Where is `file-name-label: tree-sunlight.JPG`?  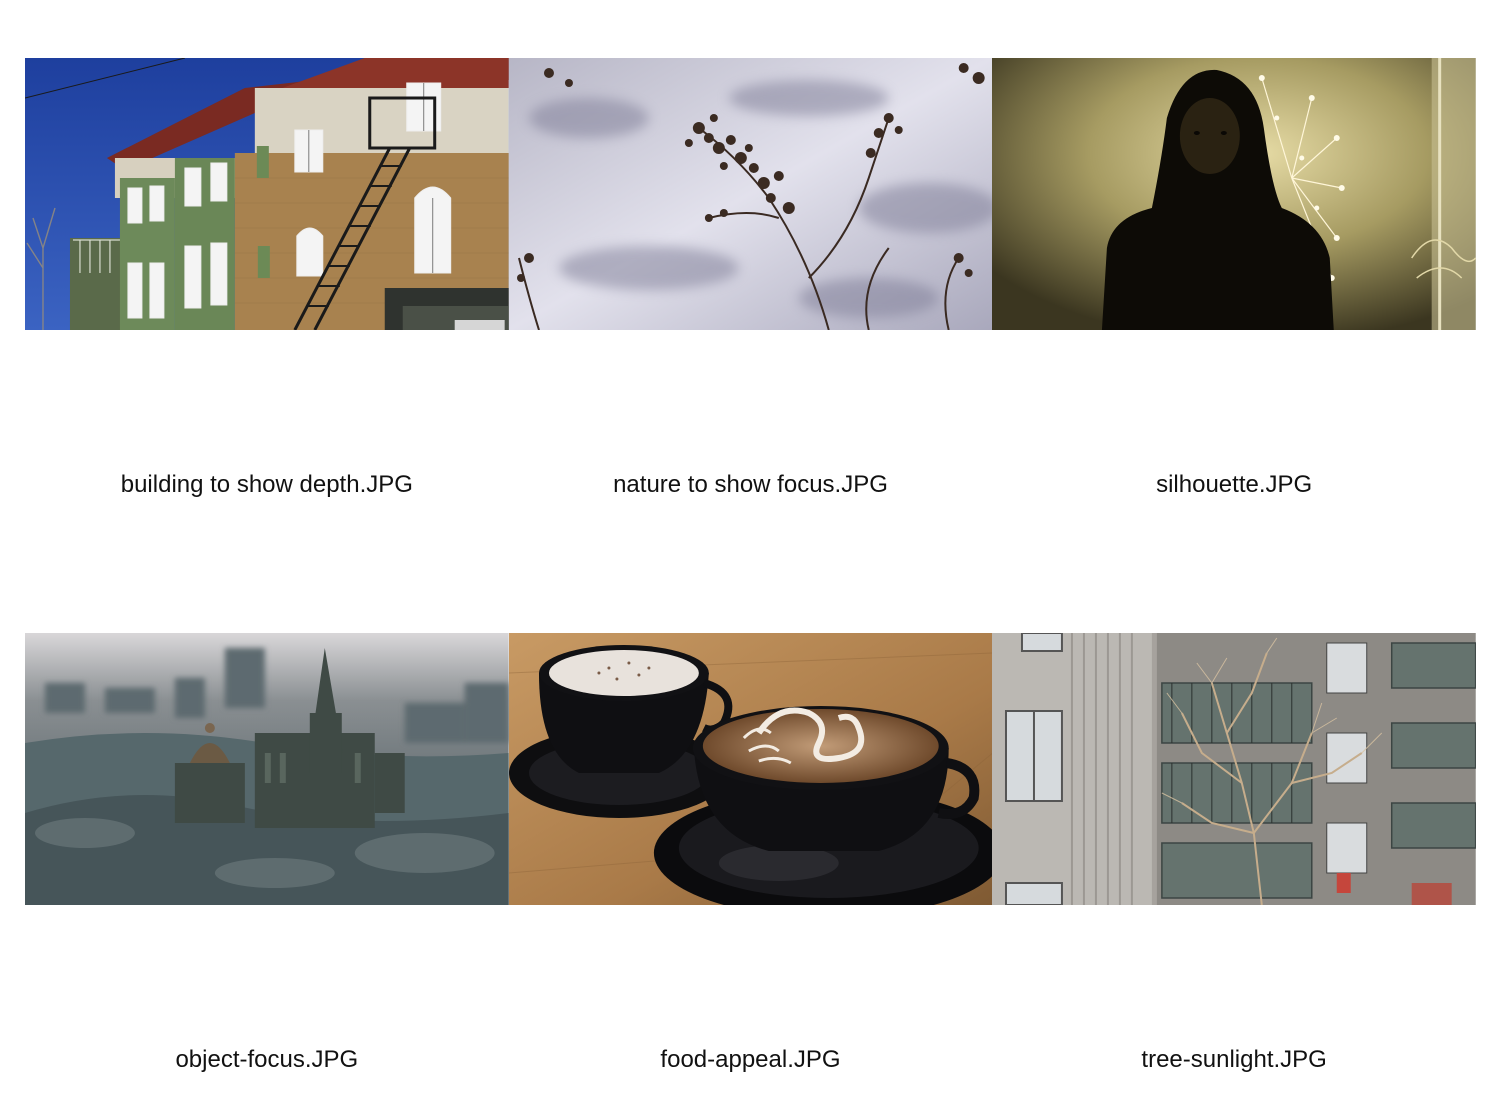 file-name-label: tree-sunlight.JPG is located at coordinates (1234, 1060).